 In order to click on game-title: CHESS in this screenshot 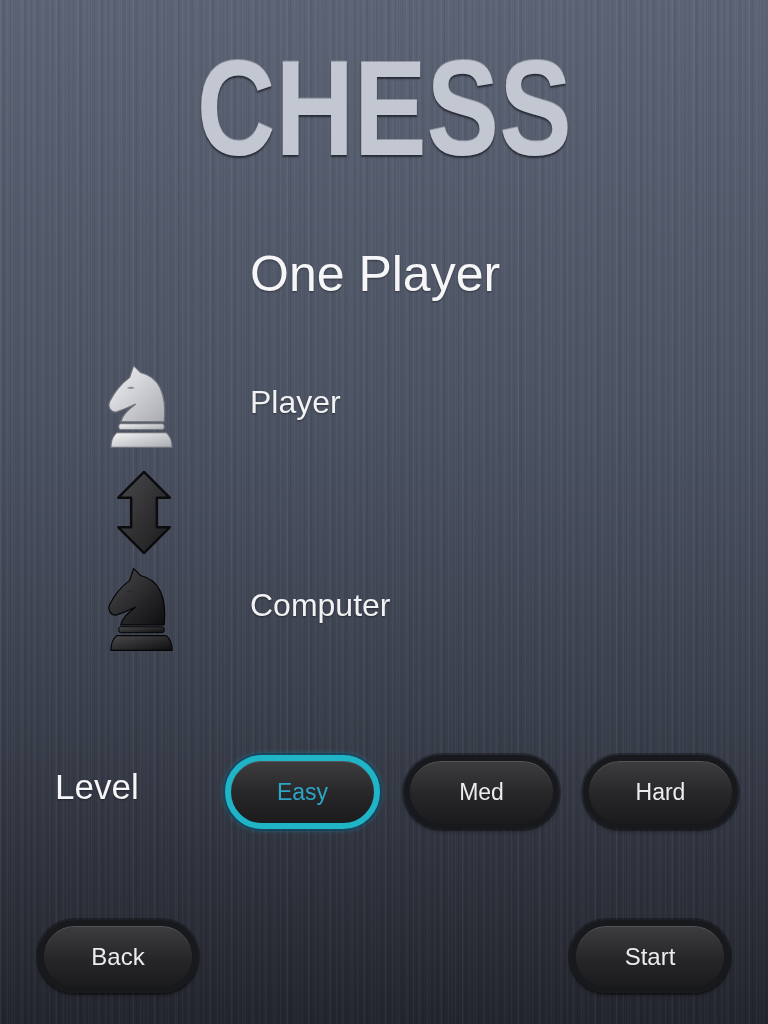, I will do `click(384, 108)`.